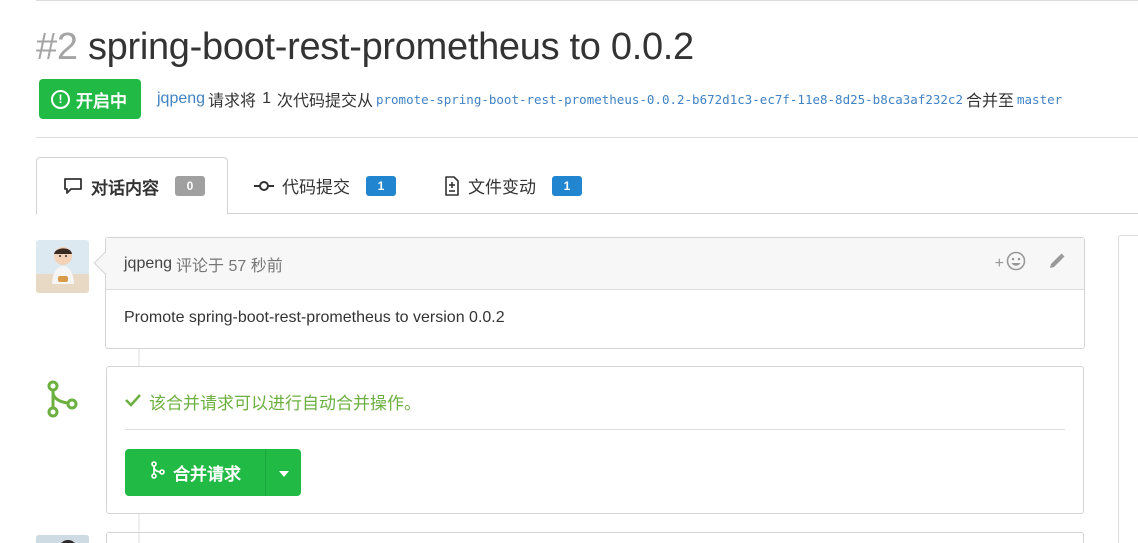 The width and height of the screenshot is (1138, 543). What do you see at coordinates (190, 186) in the screenshot?
I see `tab-count-badge: 0` at bounding box center [190, 186].